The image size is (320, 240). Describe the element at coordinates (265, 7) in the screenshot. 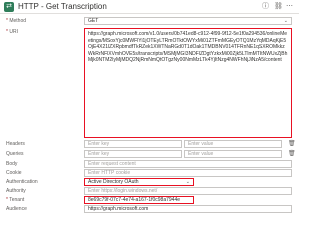

I see `info-icon: ⓘ` at that location.